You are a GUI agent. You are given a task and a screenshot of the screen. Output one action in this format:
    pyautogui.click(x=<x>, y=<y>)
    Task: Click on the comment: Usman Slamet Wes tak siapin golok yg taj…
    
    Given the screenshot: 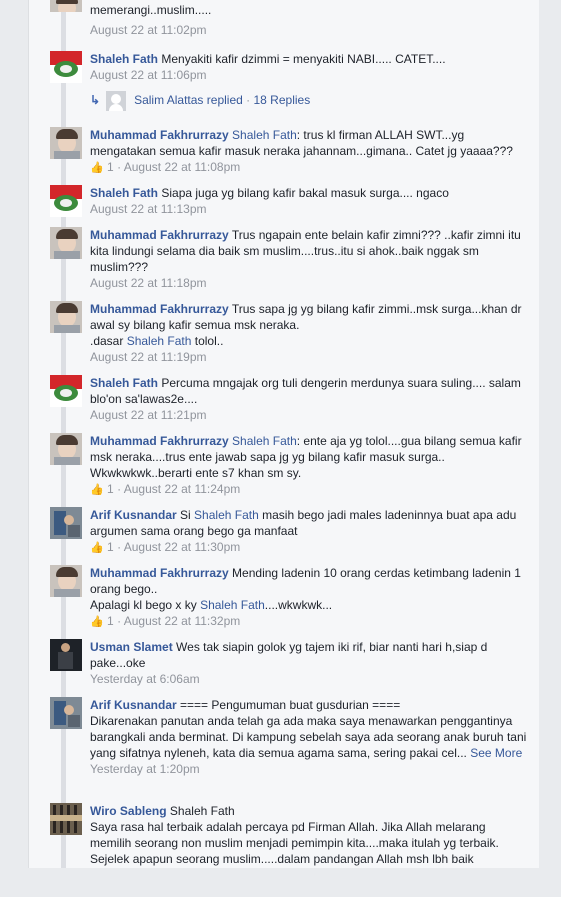 What is the action you would take?
    pyautogui.click(x=290, y=663)
    